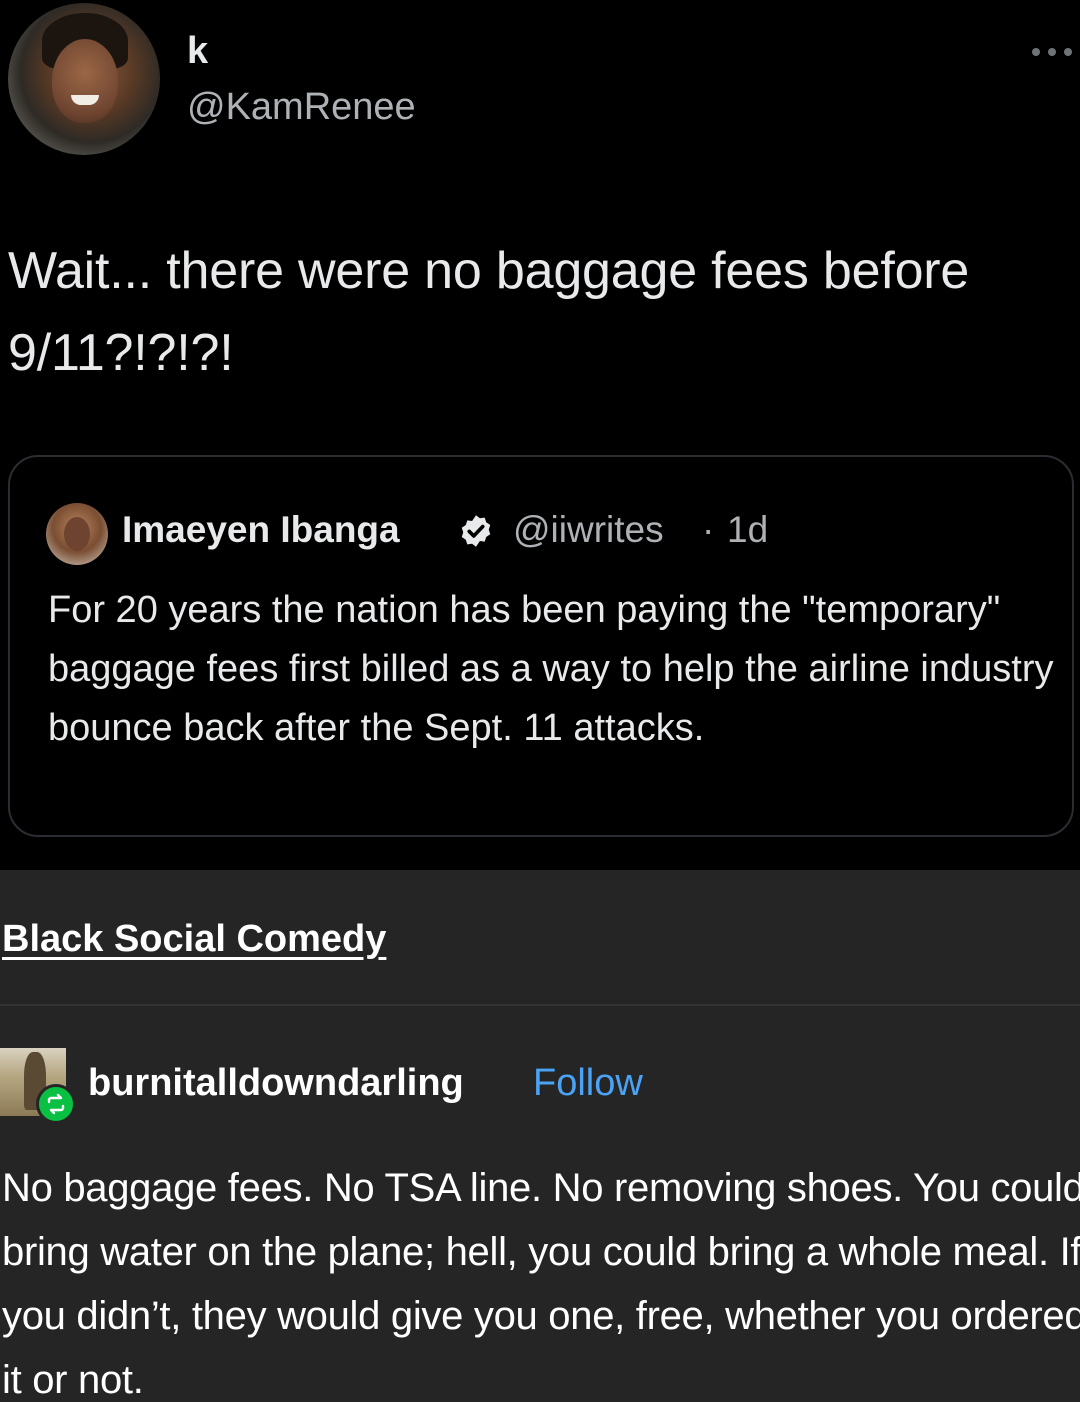 This screenshot has height=1402, width=1080. Describe the element at coordinates (301, 107) in the screenshot. I see `user-handle: @KamRenee` at that location.